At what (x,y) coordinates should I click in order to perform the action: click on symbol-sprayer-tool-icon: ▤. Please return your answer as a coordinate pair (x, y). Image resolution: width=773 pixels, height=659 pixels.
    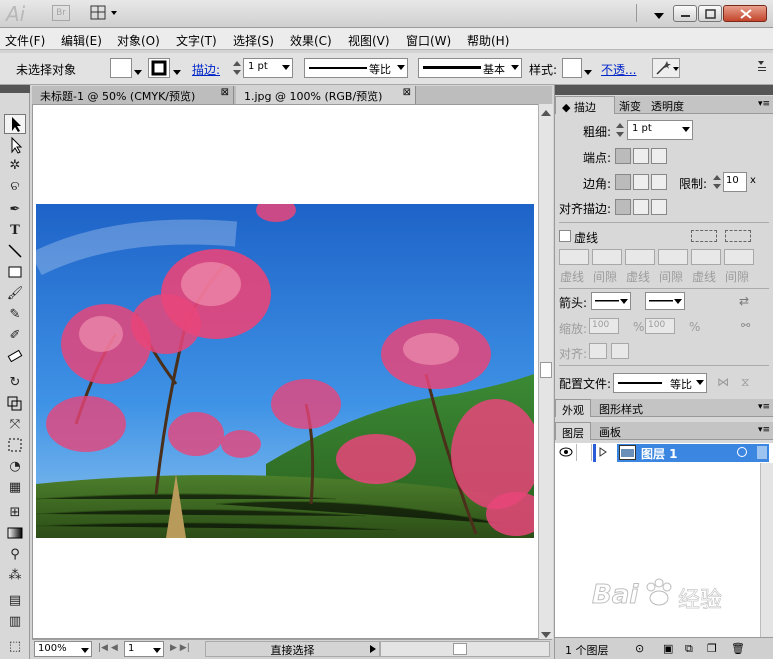
    Looking at the image, I should click on (15, 601).